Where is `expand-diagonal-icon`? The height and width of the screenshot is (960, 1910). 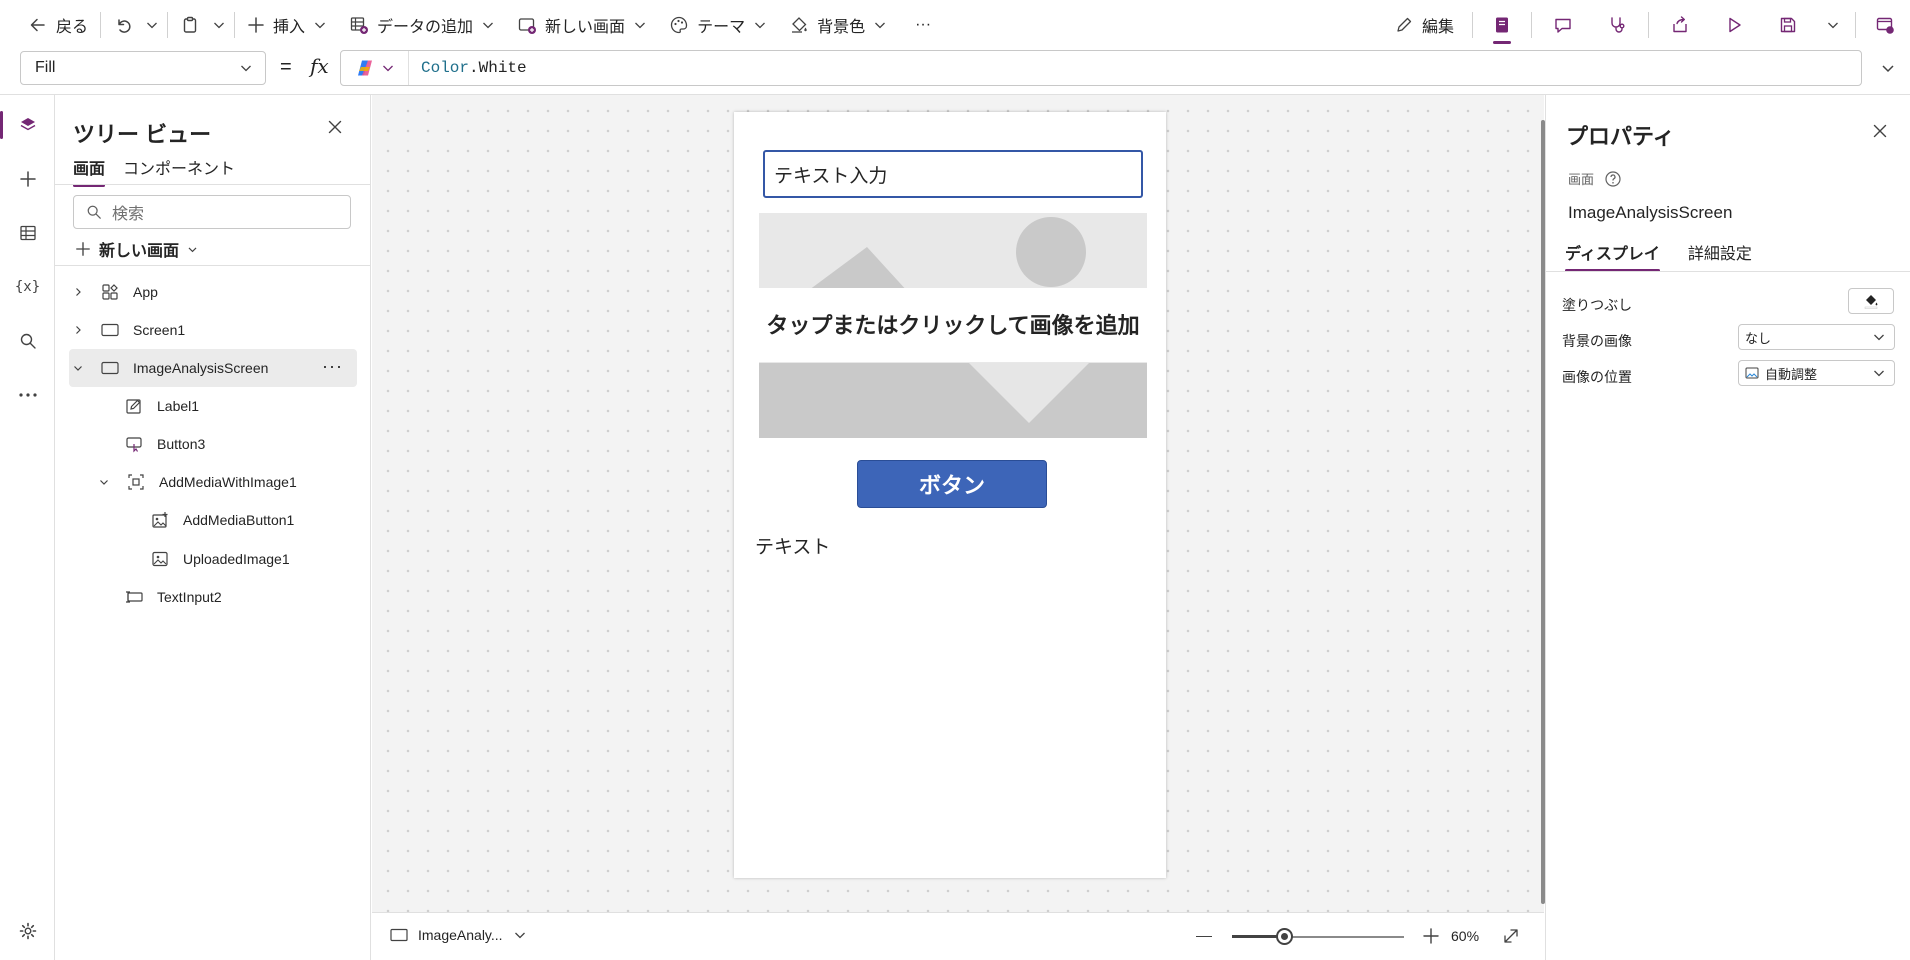
expand-diagonal-icon is located at coordinates (1511, 936).